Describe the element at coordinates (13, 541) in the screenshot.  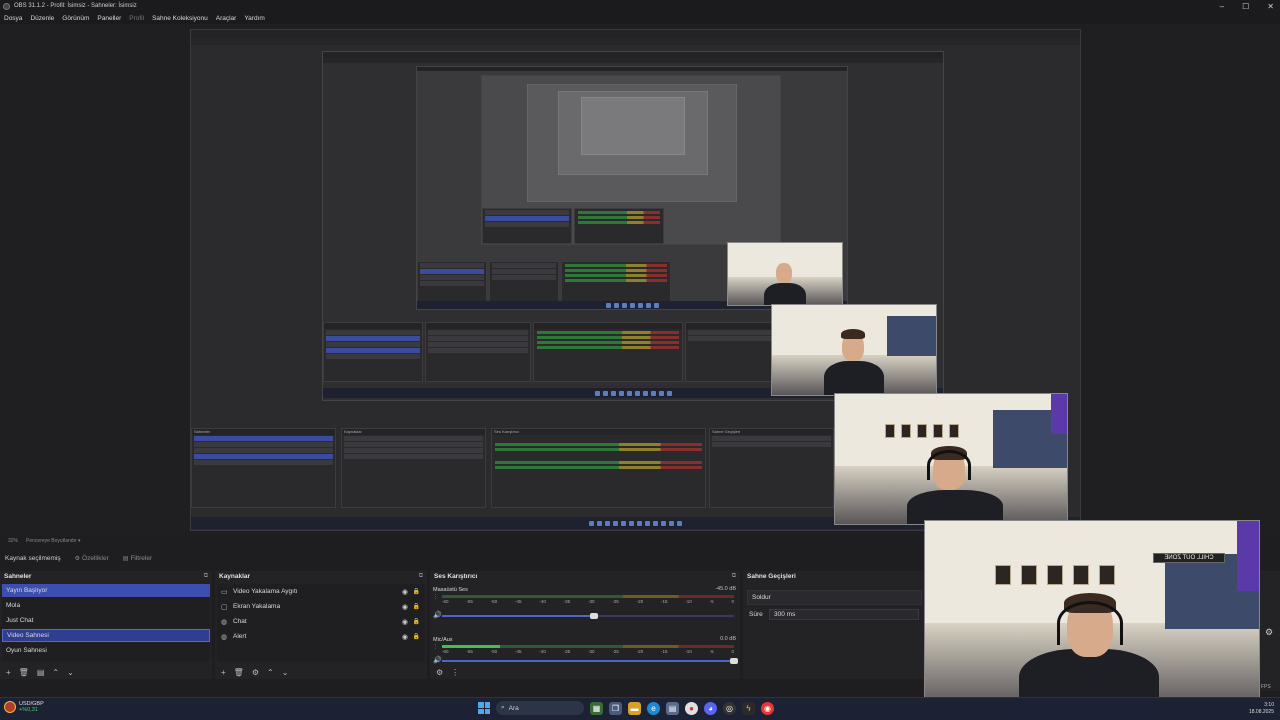
I see `zoom-level: 32%` at that location.